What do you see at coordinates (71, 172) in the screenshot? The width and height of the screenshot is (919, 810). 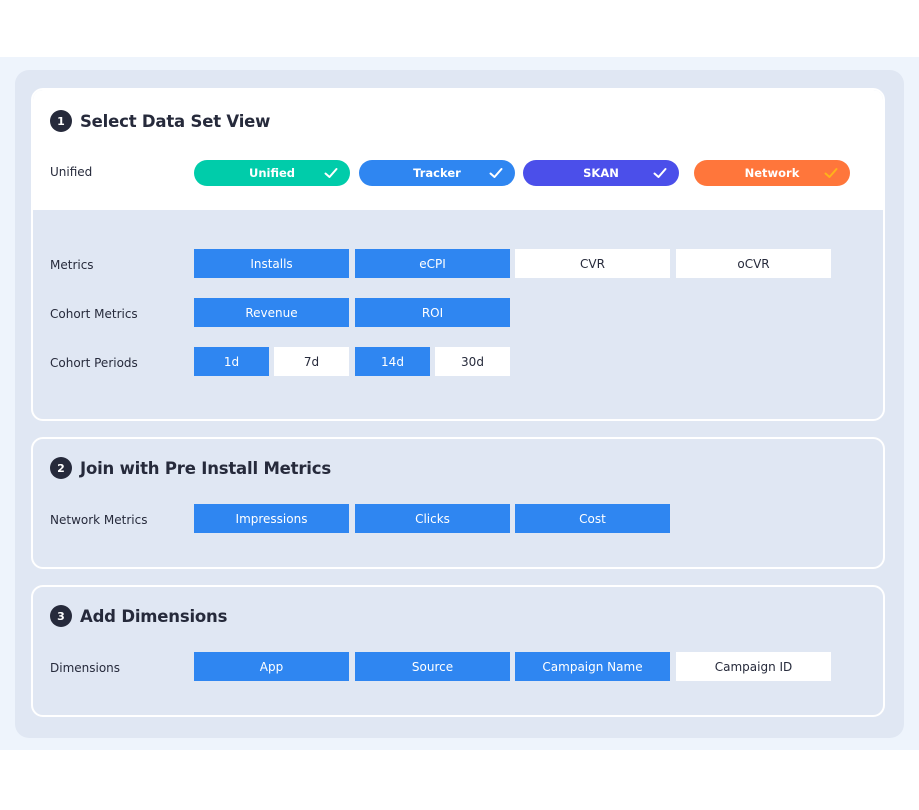 I see `data-set-view-label: Unified` at bounding box center [71, 172].